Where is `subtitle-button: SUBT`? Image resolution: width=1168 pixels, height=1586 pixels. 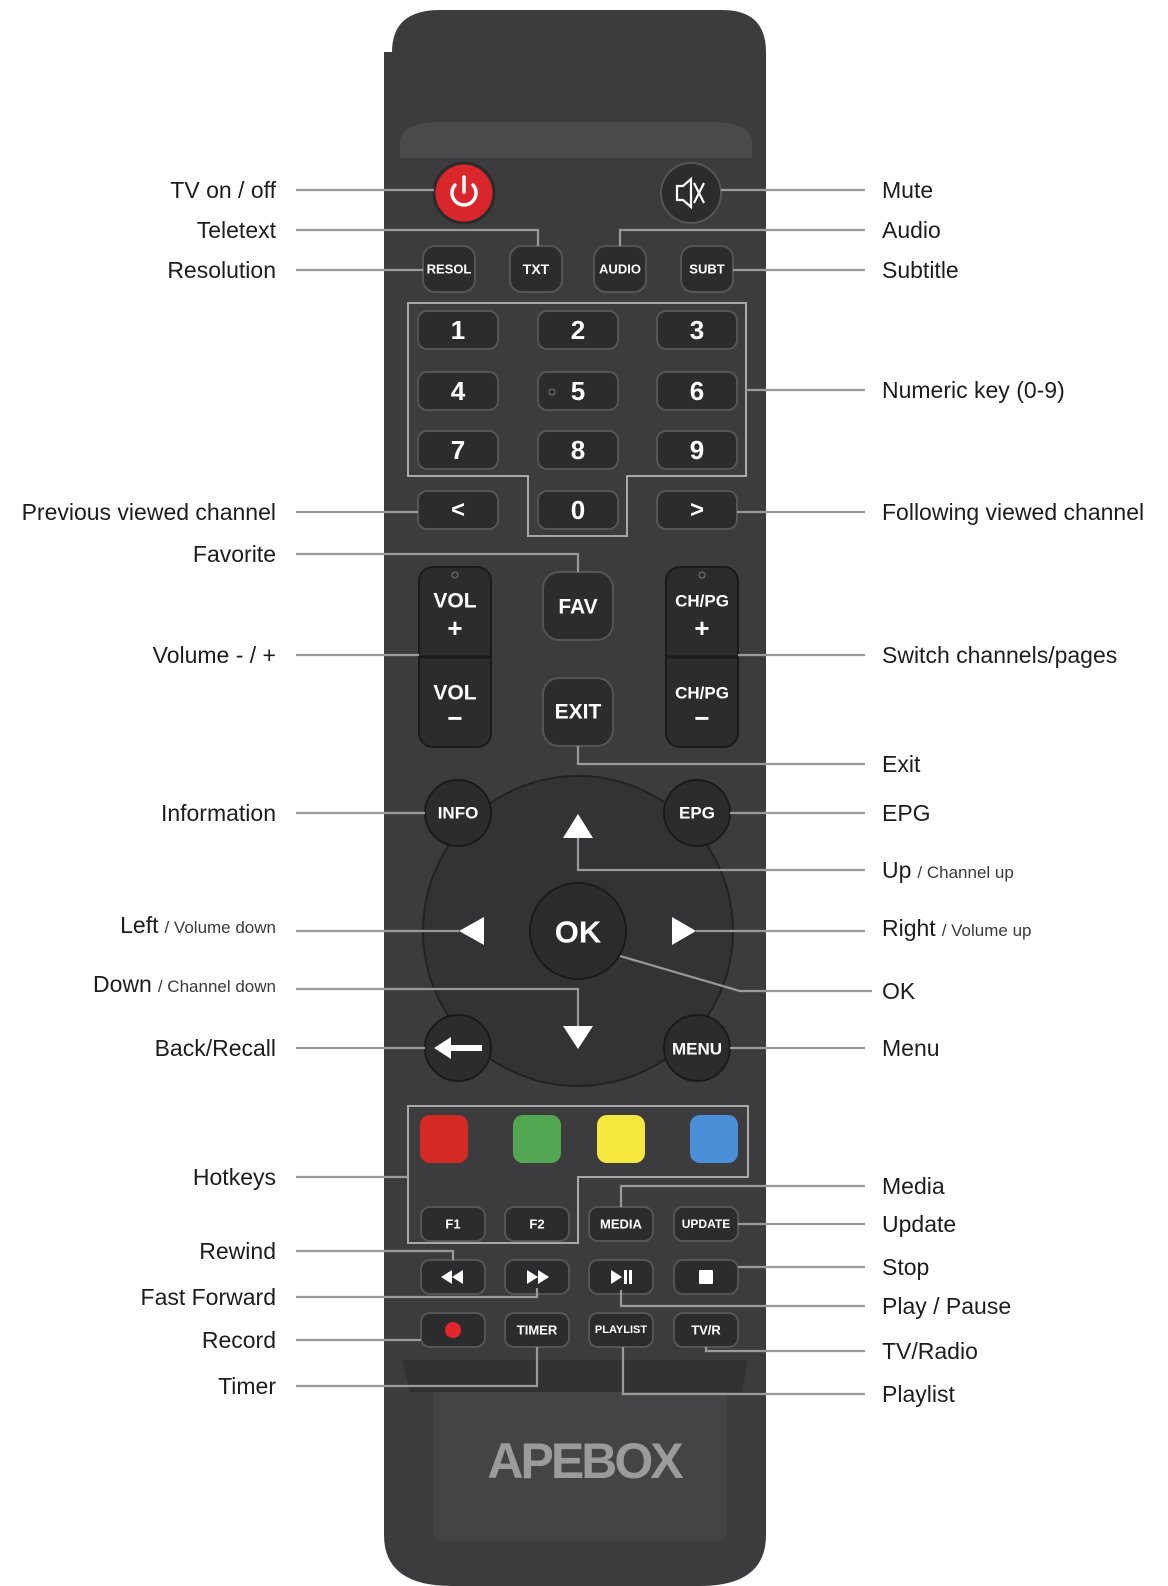
subtitle-button: SUBT is located at coordinates (707, 269).